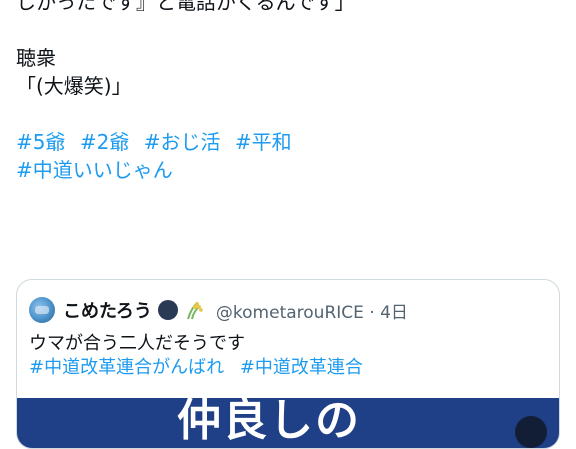 The width and height of the screenshot is (576, 449). I want to click on media-overlay-icon, so click(531, 432).